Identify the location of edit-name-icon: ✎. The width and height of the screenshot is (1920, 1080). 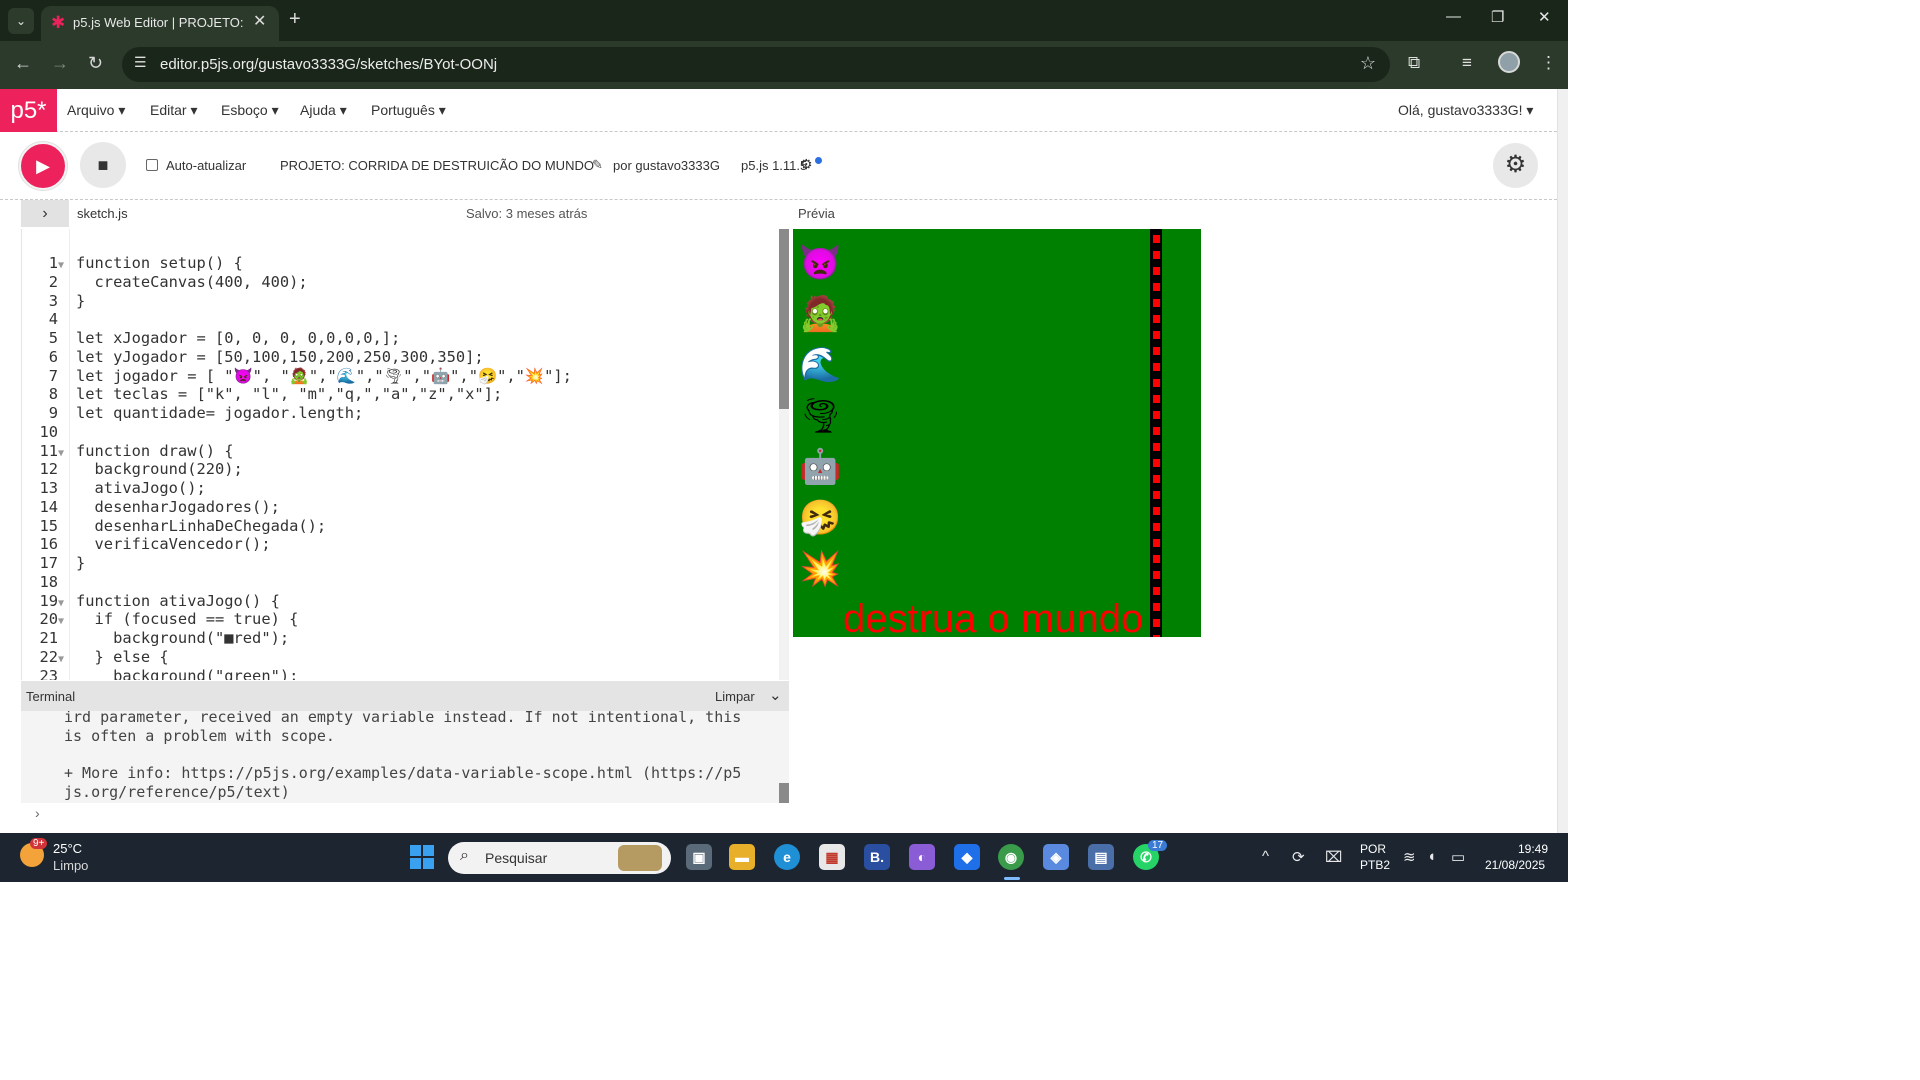
(597, 165).